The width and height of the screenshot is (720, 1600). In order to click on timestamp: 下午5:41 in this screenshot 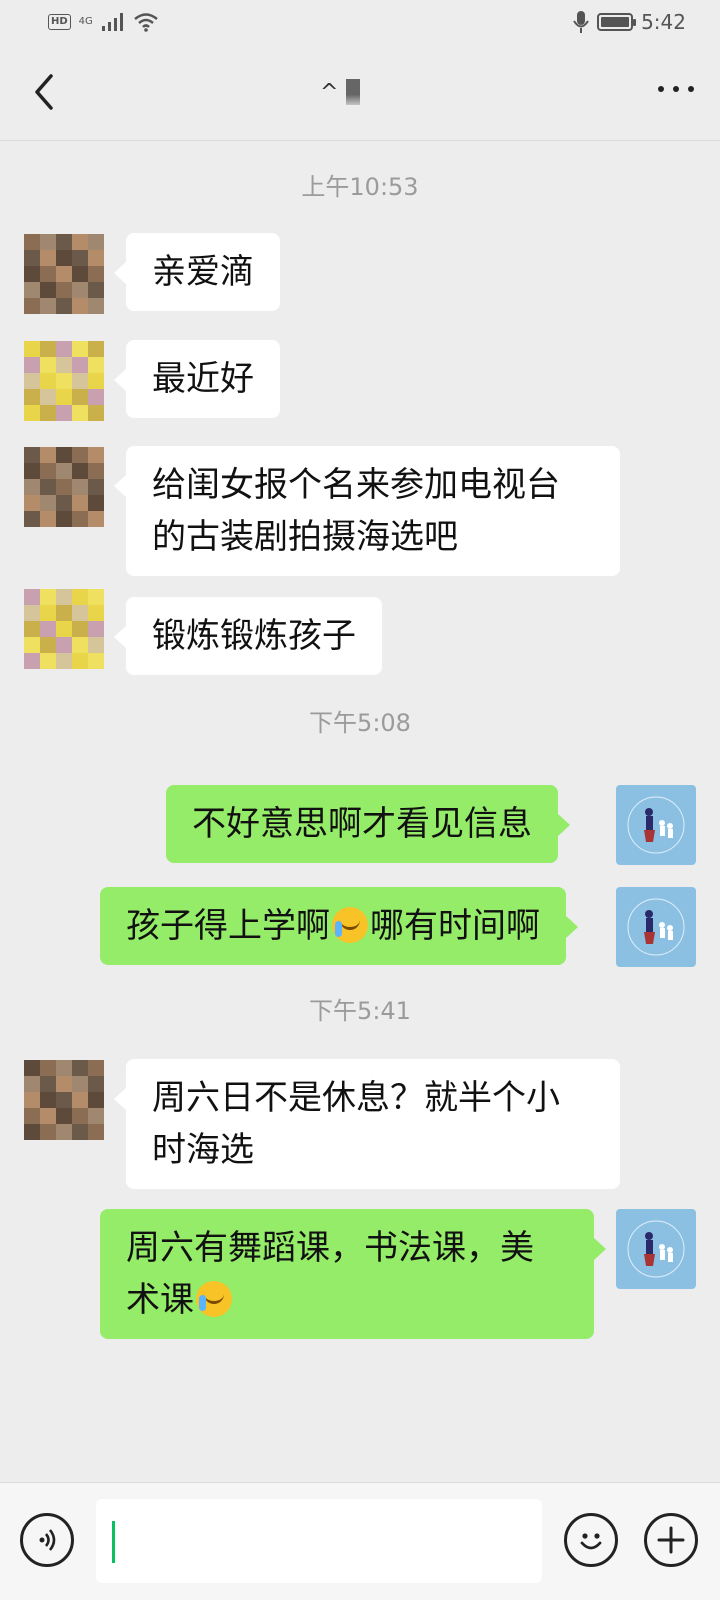, I will do `click(360, 1011)`.